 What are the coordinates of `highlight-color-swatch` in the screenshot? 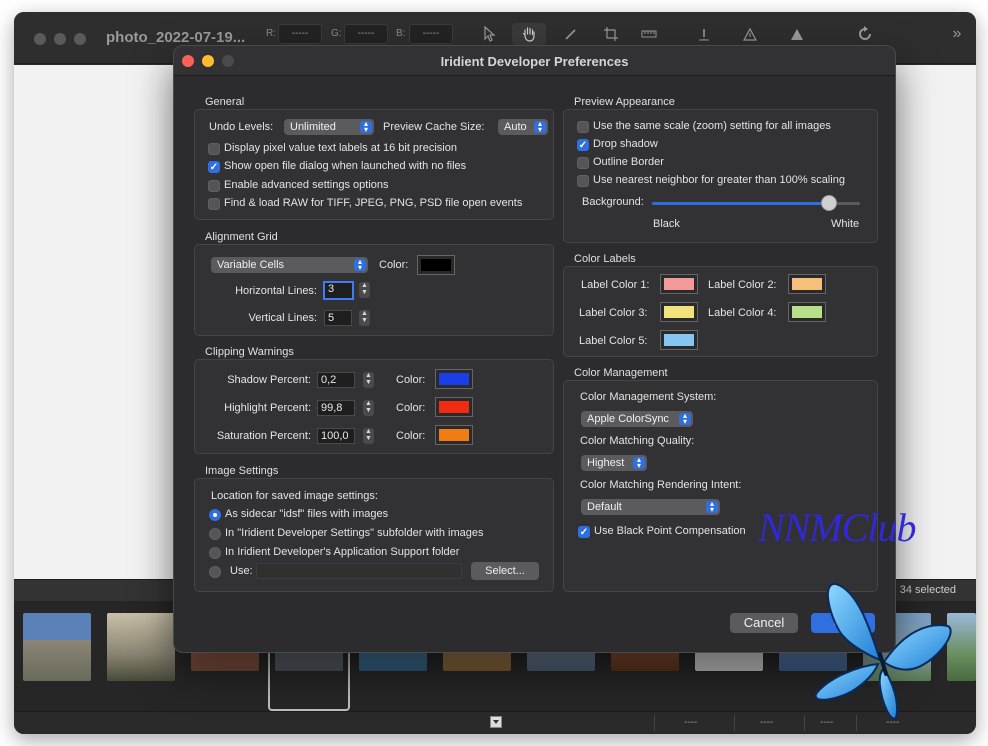 It's located at (454, 407).